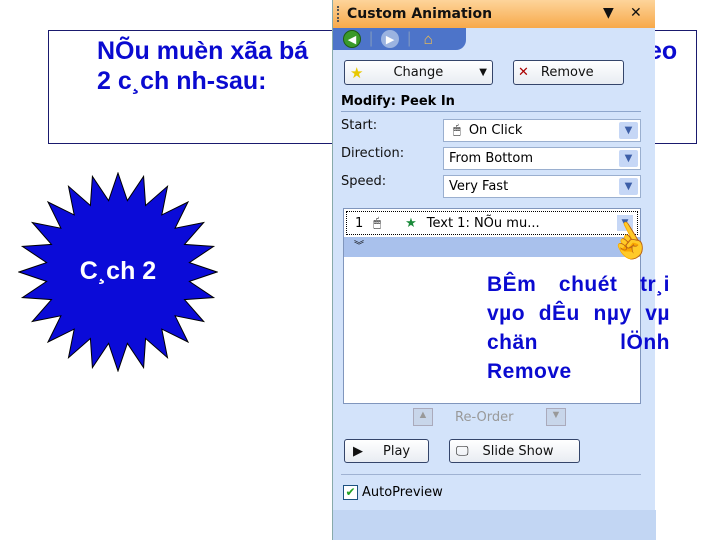  What do you see at coordinates (636, 13) in the screenshot?
I see `close-icon: ✕` at bounding box center [636, 13].